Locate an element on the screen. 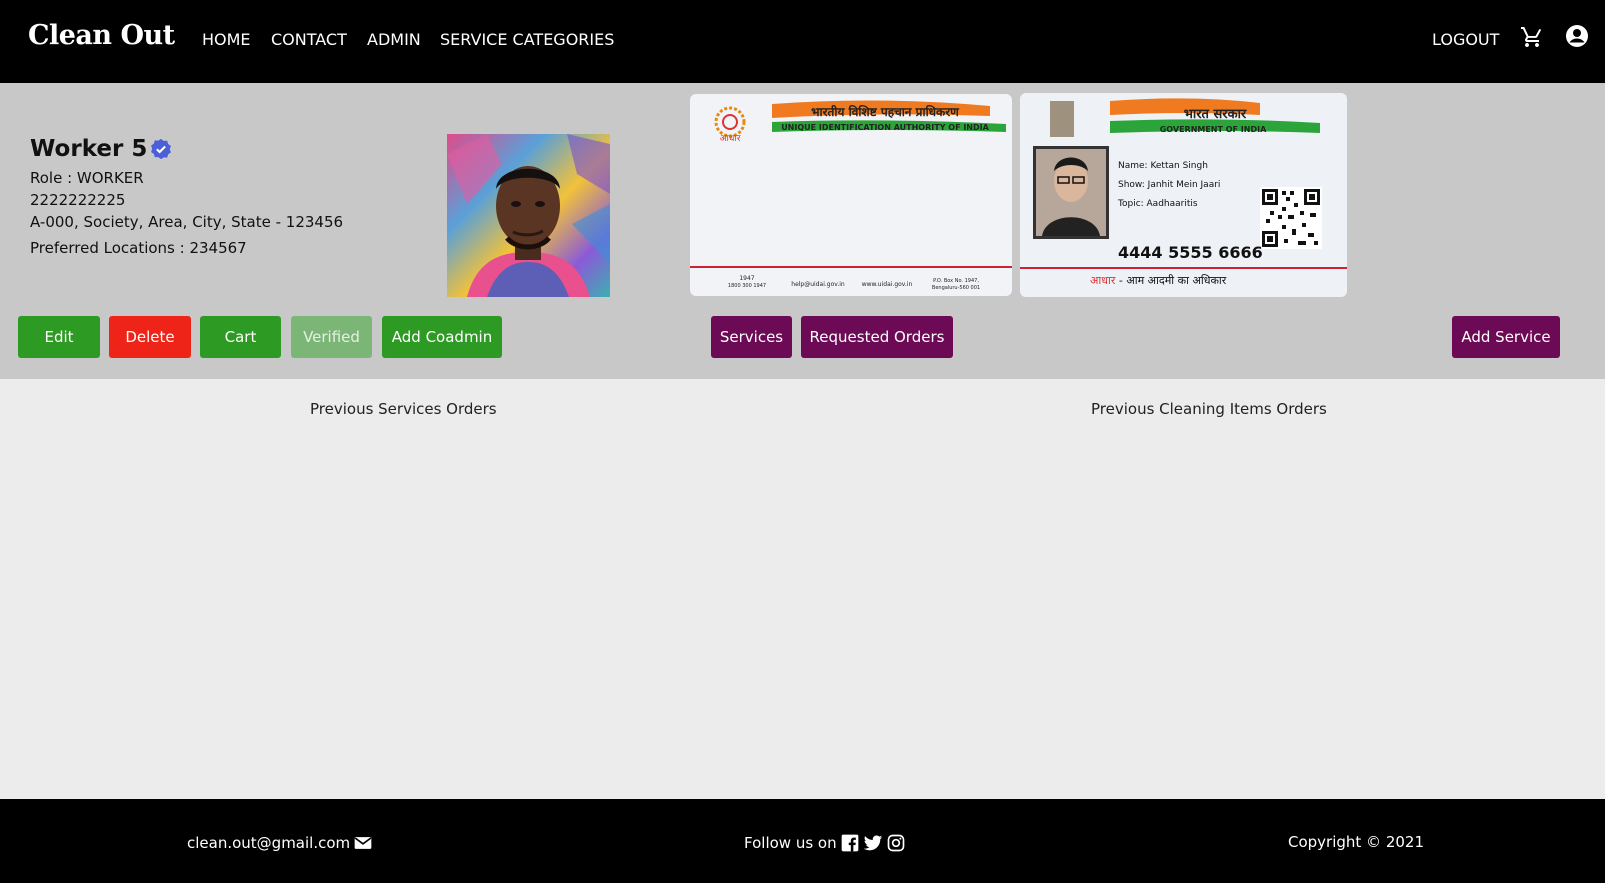 The width and height of the screenshot is (1605, 883). previous-services-orders-heading: Previous Services Orders is located at coordinates (403, 409).